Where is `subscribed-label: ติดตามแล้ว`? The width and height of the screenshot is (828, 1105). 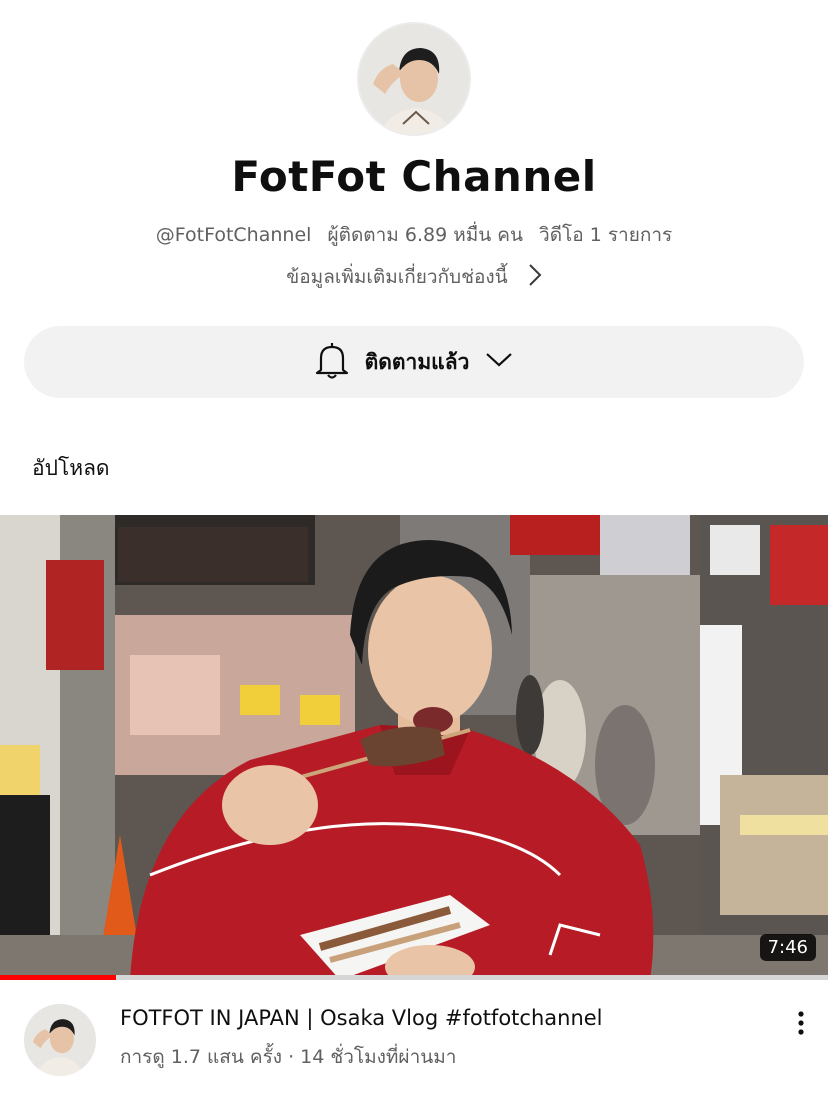 subscribed-label: ติดตามแล้ว is located at coordinates (417, 361).